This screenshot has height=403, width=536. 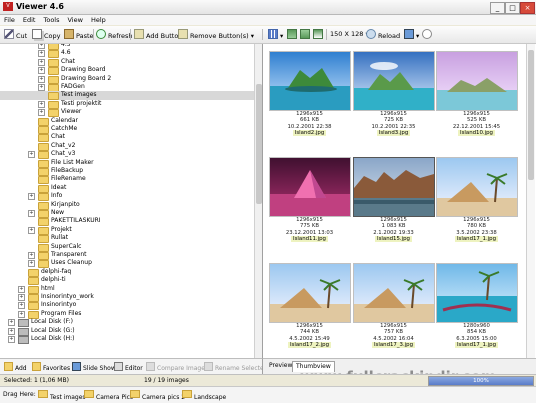 I want to click on slide-show-button: Slide Show, so click(x=94, y=368).